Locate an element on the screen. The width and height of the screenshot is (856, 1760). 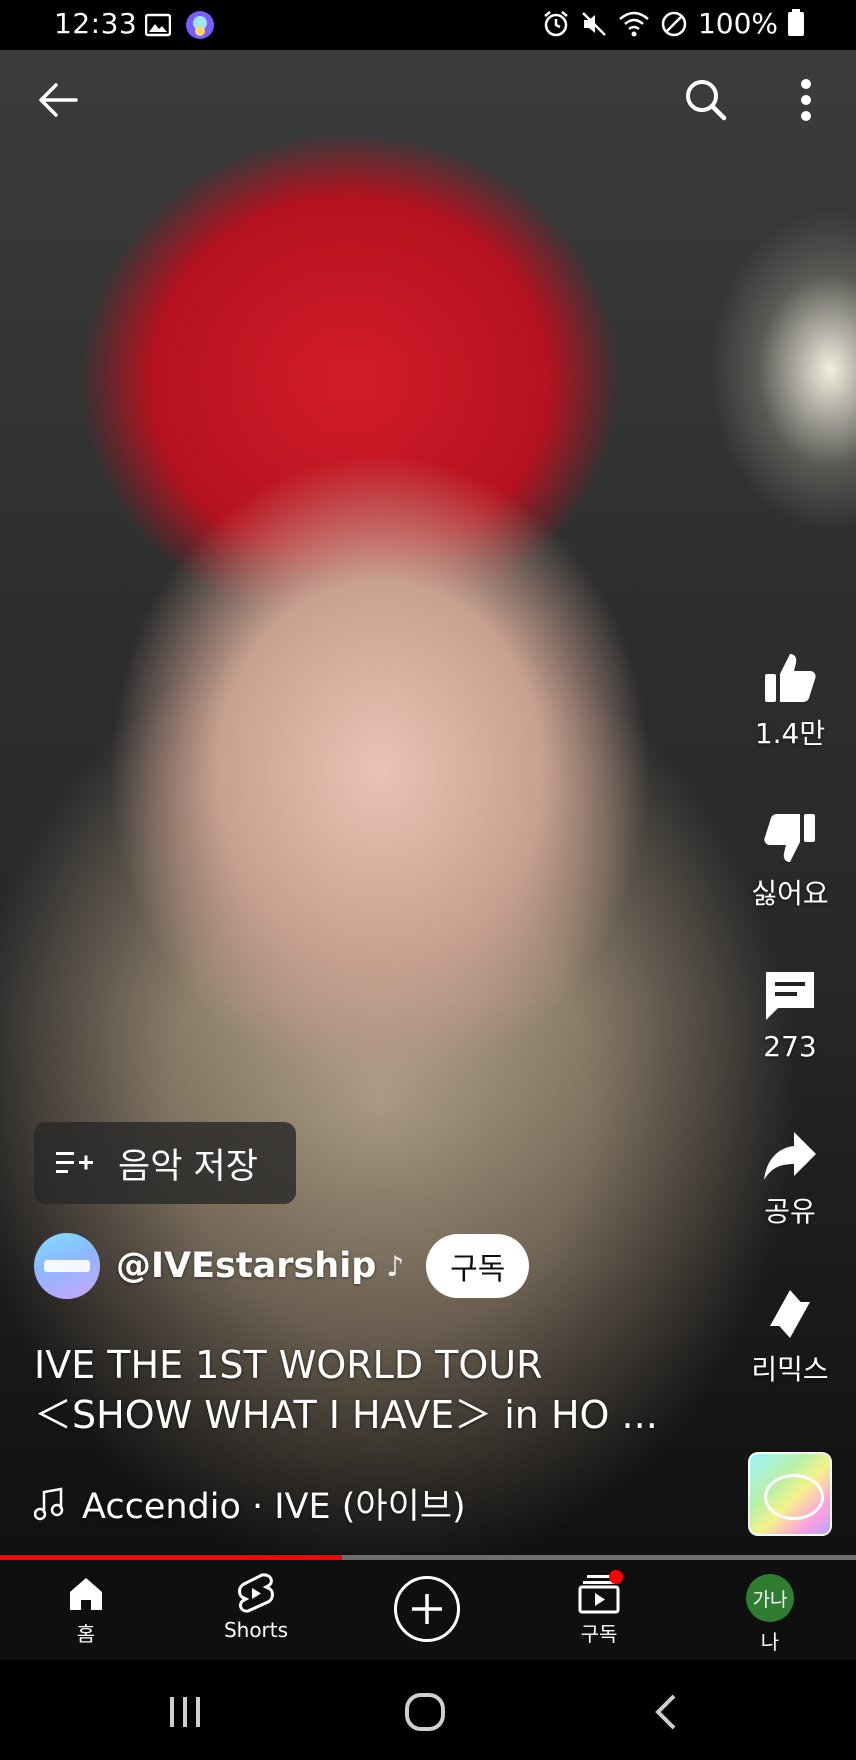
search-icon is located at coordinates (706, 100).